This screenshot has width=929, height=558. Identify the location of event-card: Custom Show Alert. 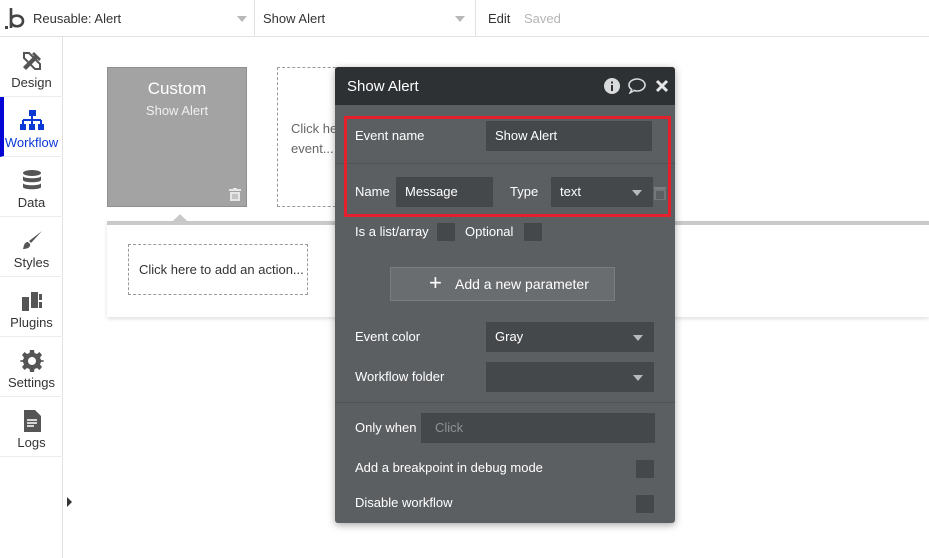
(177, 137).